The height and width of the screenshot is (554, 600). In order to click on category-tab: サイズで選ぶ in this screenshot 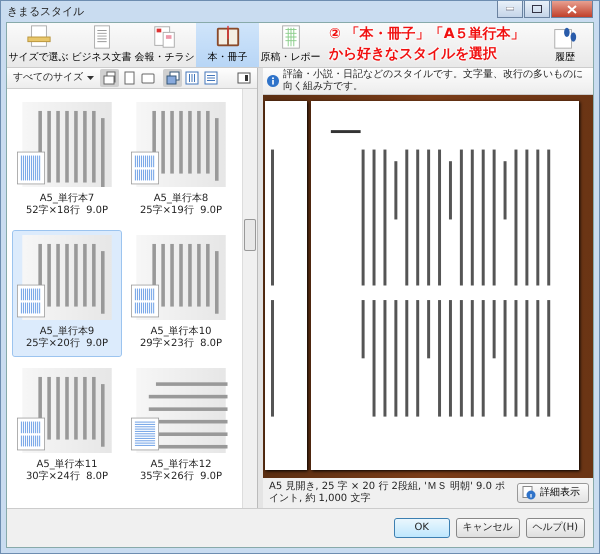, I will do `click(38, 45)`.